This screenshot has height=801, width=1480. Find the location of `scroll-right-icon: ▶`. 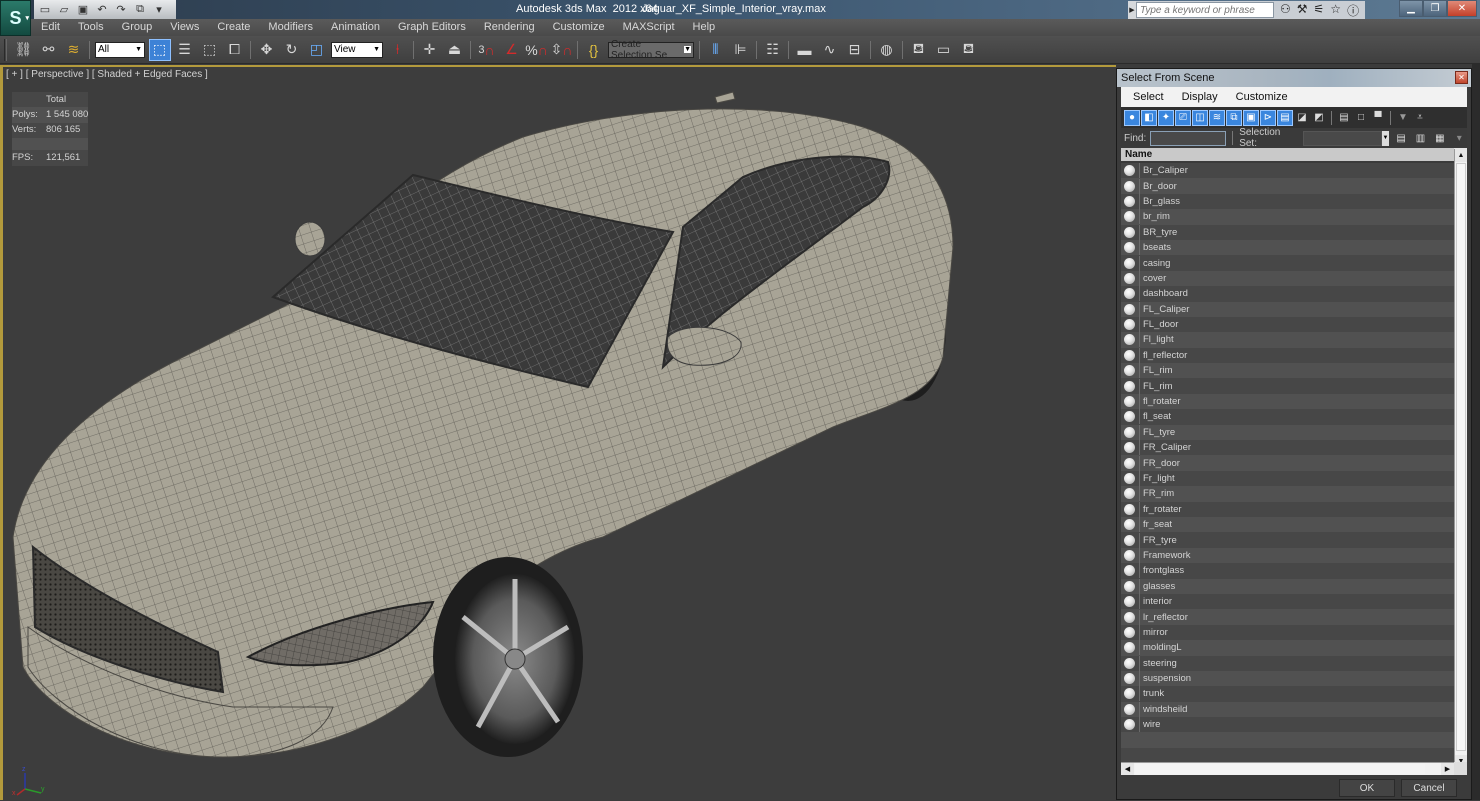

scroll-right-icon: ▶ is located at coordinates (1447, 769).